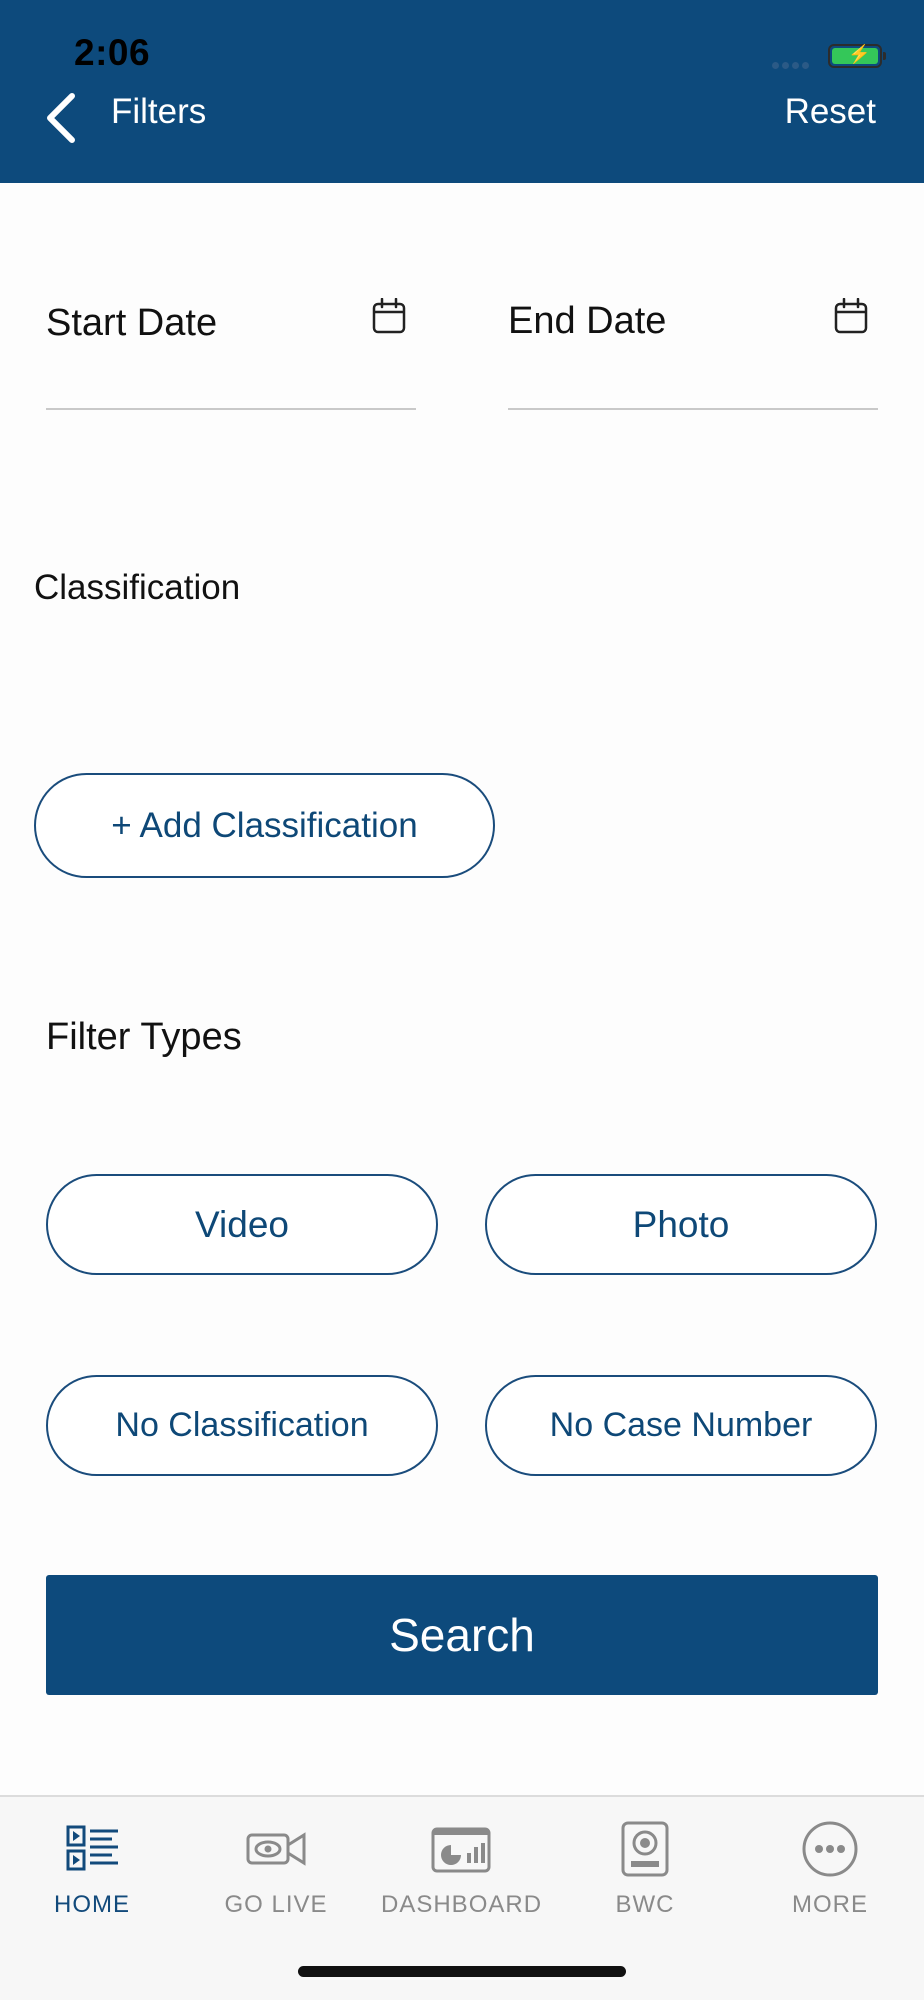 The width and height of the screenshot is (924, 2000). I want to click on tab-go-live: GO LIVE, so click(276, 1877).